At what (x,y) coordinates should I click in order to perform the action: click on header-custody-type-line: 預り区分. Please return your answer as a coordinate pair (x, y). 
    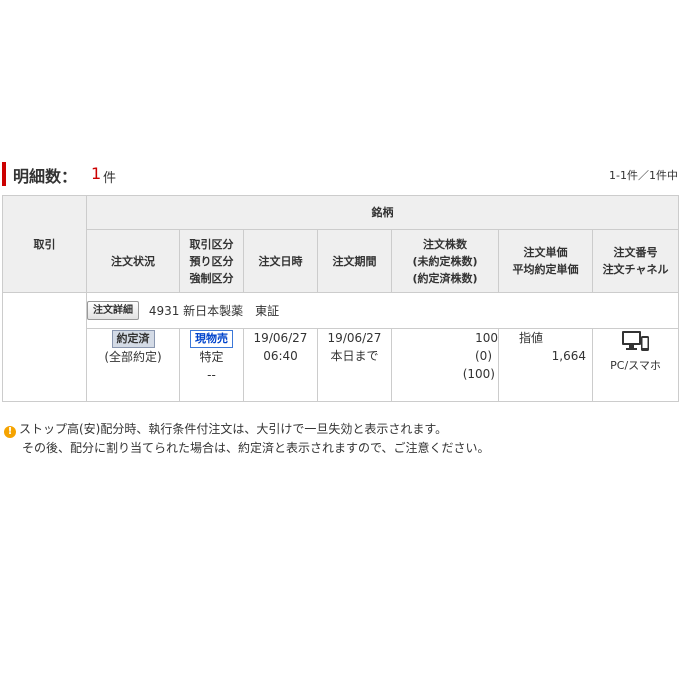
    Looking at the image, I should click on (211, 261).